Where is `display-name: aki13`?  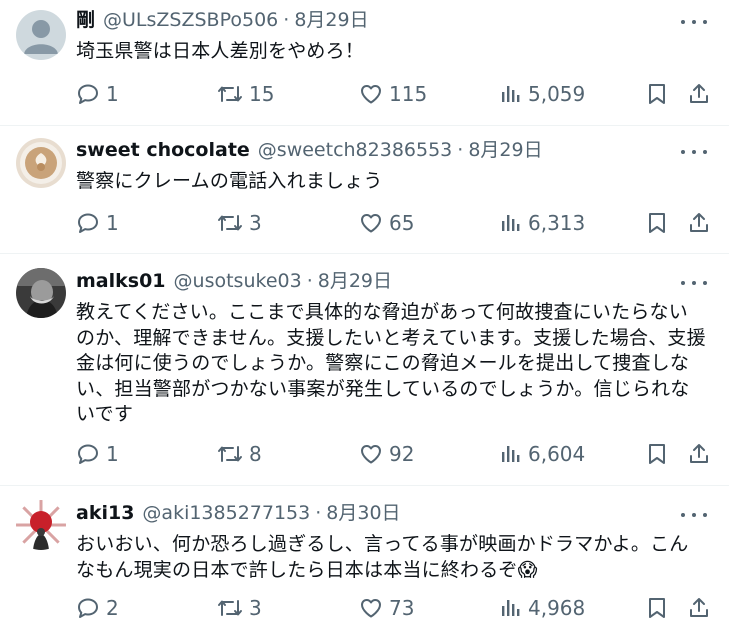
display-name: aki13 is located at coordinates (105, 513).